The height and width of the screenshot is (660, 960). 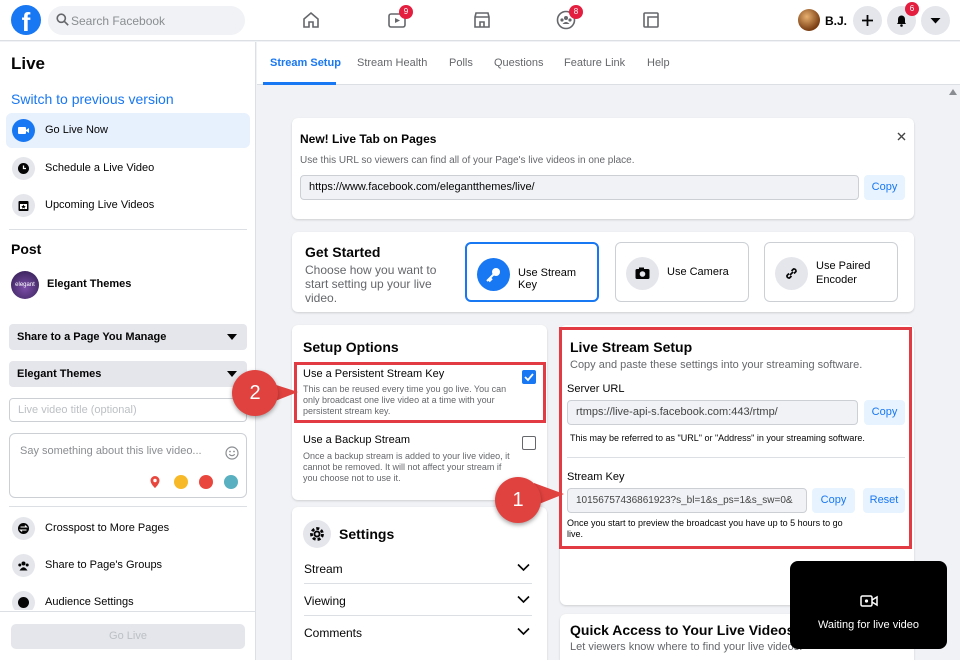 I want to click on calendar-icon, so click(x=23, y=205).